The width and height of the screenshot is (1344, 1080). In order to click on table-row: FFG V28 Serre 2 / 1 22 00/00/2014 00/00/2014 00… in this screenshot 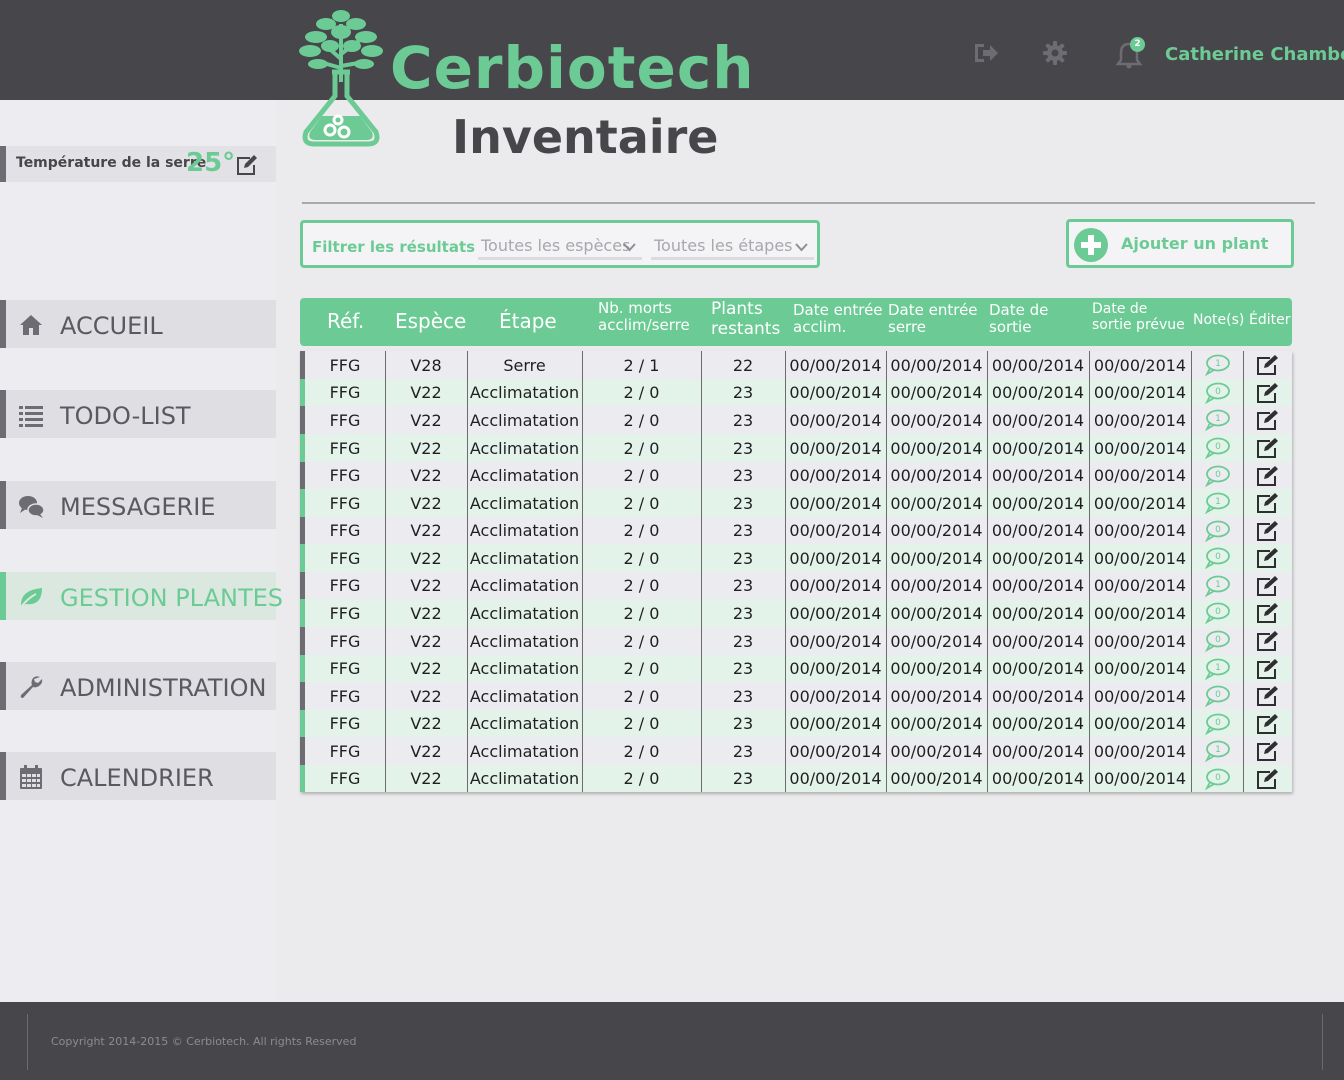, I will do `click(796, 365)`.